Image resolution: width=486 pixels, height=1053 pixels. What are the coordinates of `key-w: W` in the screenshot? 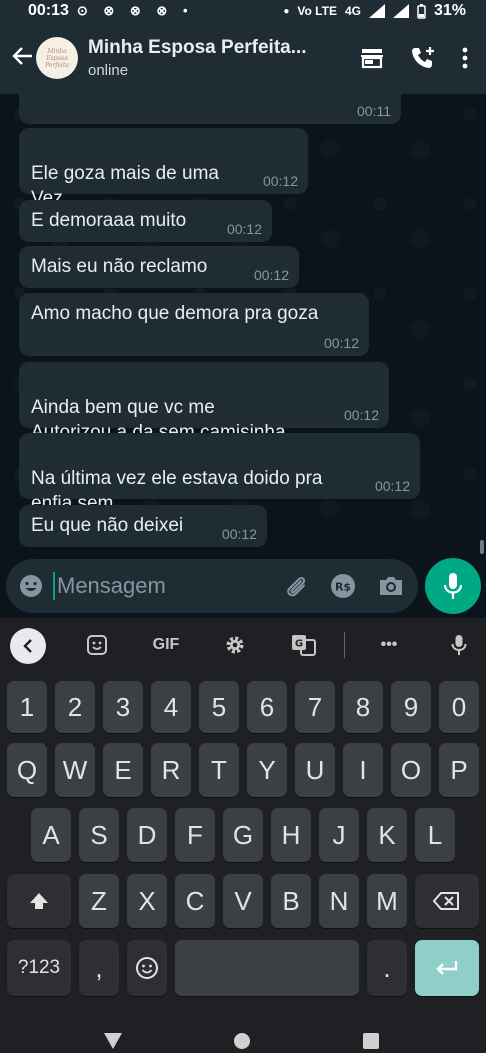 It's located at (75, 770).